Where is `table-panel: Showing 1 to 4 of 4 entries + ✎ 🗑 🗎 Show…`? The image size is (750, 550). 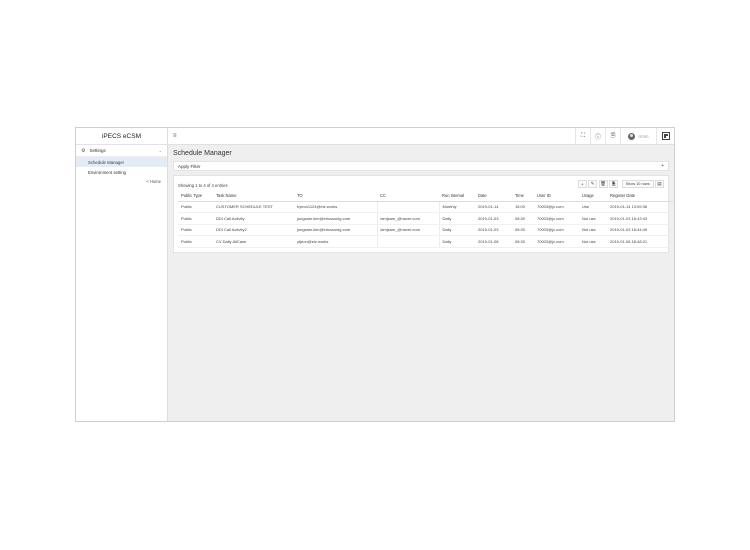 table-panel: Showing 1 to 4 of 4 entries + ✎ 🗑 🗎 Show… is located at coordinates (423, 214).